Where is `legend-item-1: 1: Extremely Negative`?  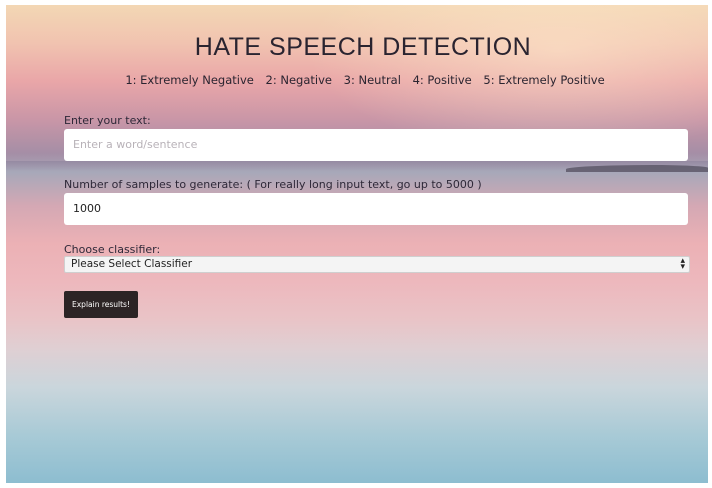
legend-item-1: 1: Extremely Negative is located at coordinates (189, 80).